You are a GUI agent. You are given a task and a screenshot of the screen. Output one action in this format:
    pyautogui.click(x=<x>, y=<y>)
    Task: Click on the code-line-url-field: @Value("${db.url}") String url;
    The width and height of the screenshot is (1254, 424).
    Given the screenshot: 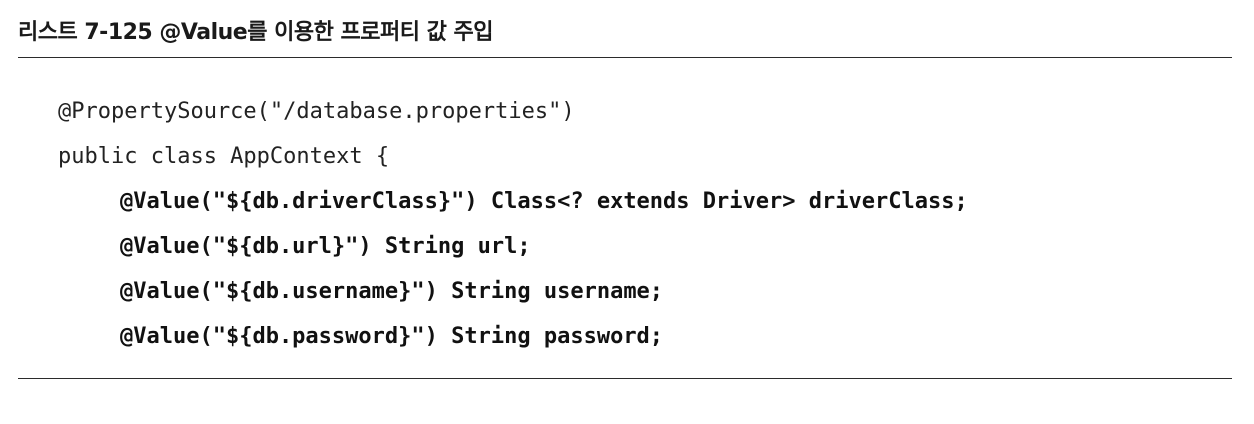 What is the action you would take?
    pyautogui.click(x=325, y=246)
    